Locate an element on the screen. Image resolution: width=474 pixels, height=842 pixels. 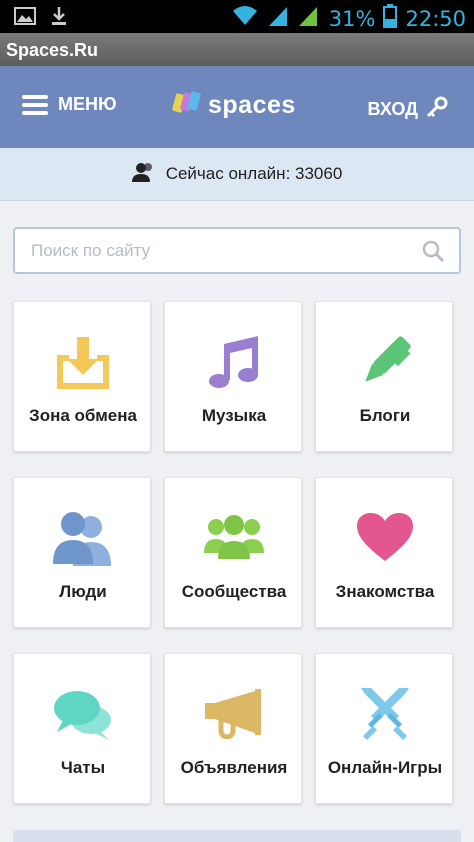
tile-label: Сообщества is located at coordinates (234, 591).